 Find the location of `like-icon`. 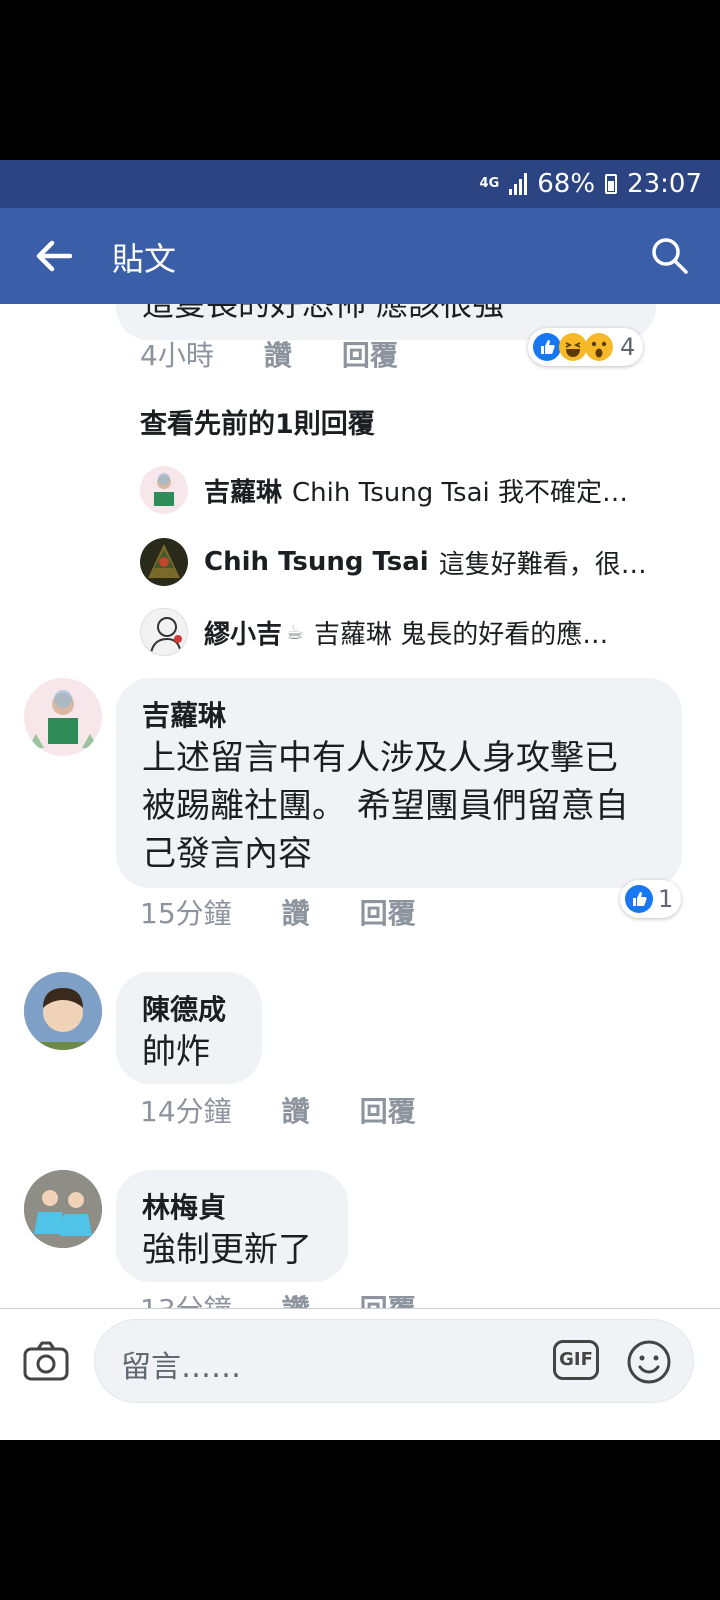

like-icon is located at coordinates (639, 899).